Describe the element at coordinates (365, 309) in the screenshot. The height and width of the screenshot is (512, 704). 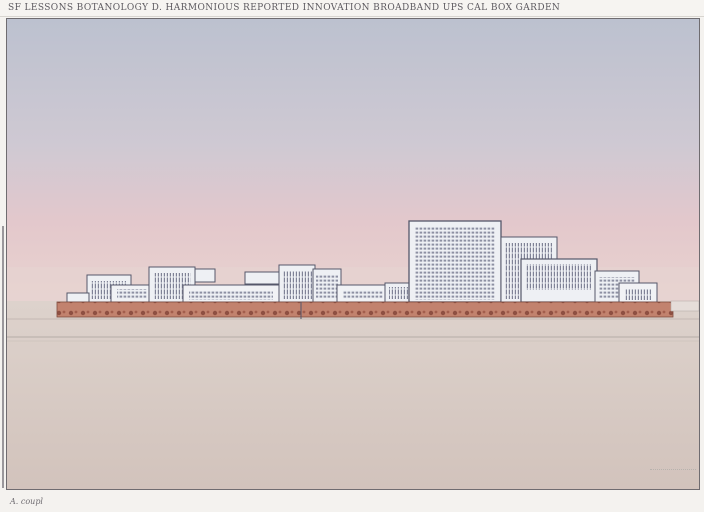
I see `hedge-row` at that location.